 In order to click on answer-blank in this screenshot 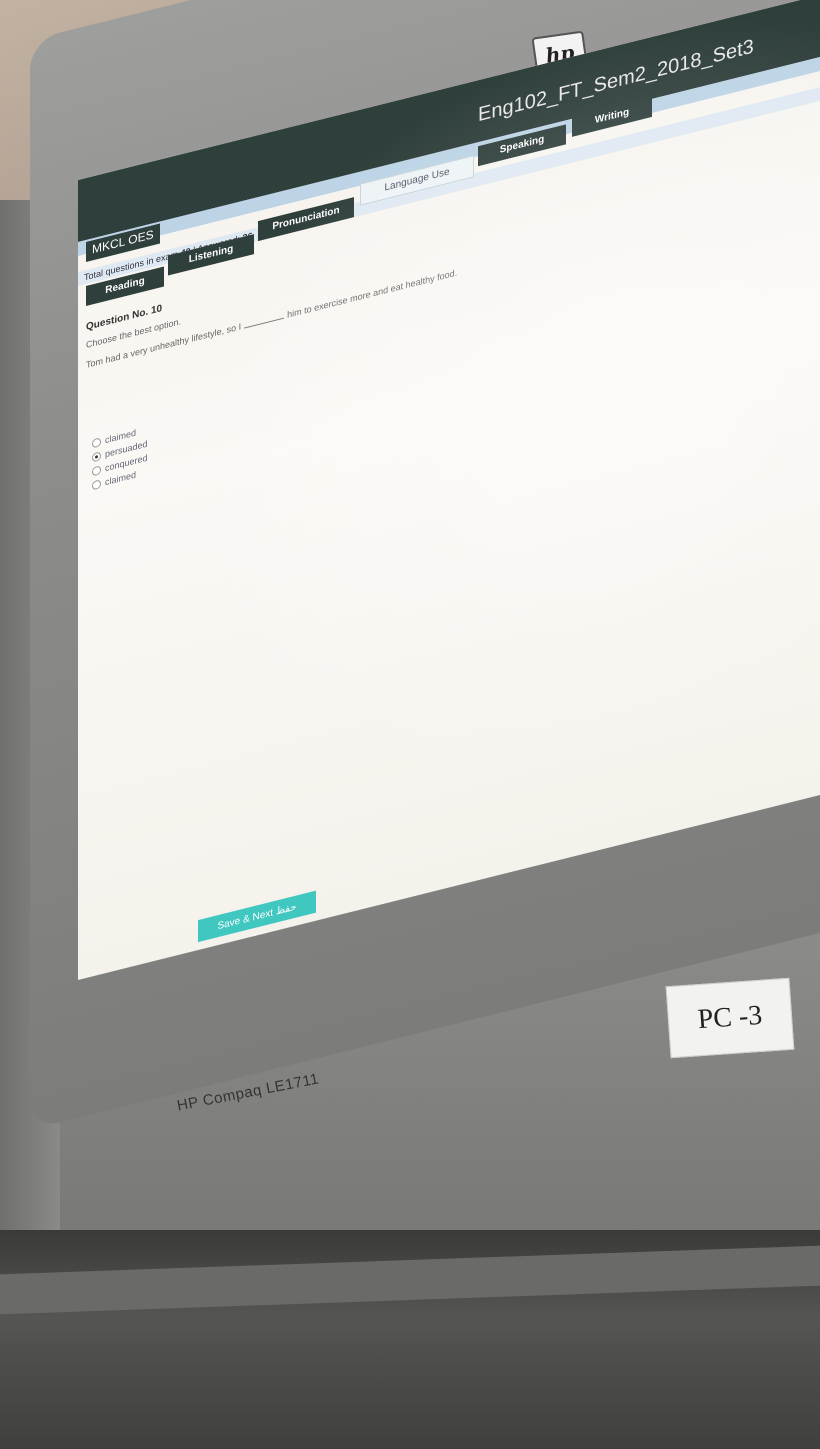, I will do `click(264, 323)`.